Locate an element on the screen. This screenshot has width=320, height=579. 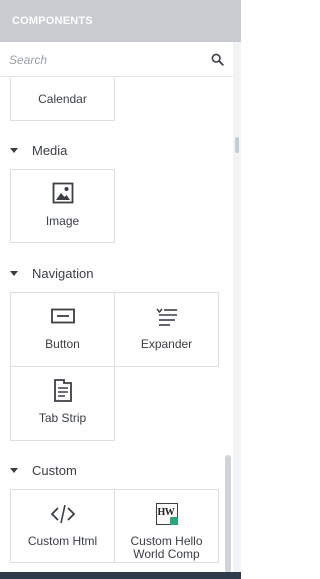
component-tile-calendar: Calendar is located at coordinates (62, 99).